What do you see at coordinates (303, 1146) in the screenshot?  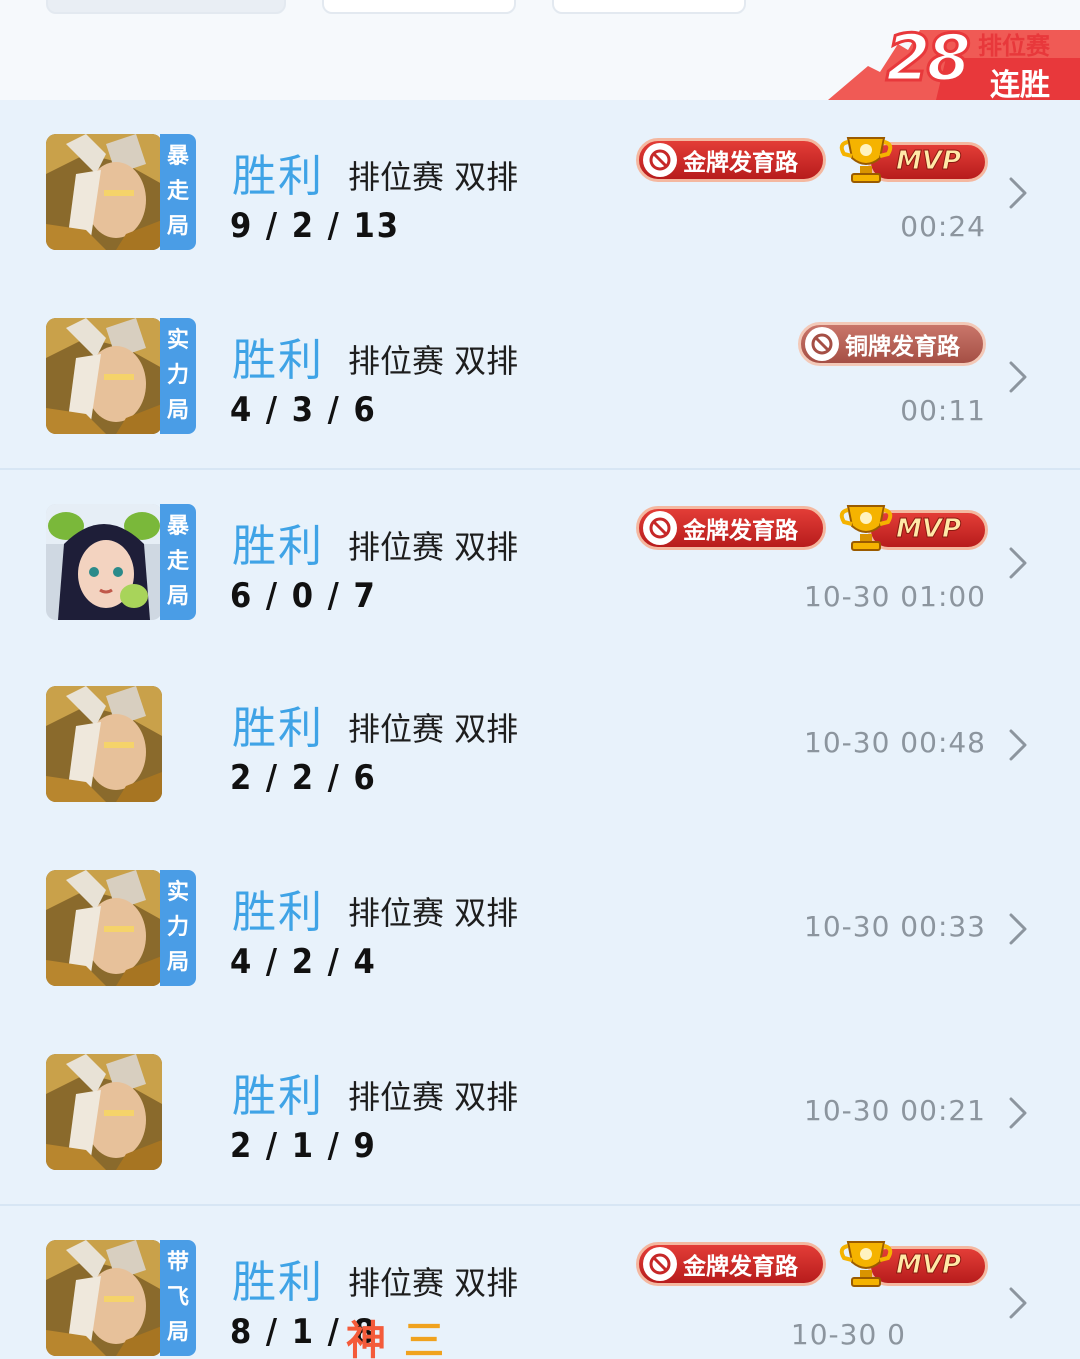 I see `kda: 2 / 1 / 9` at bounding box center [303, 1146].